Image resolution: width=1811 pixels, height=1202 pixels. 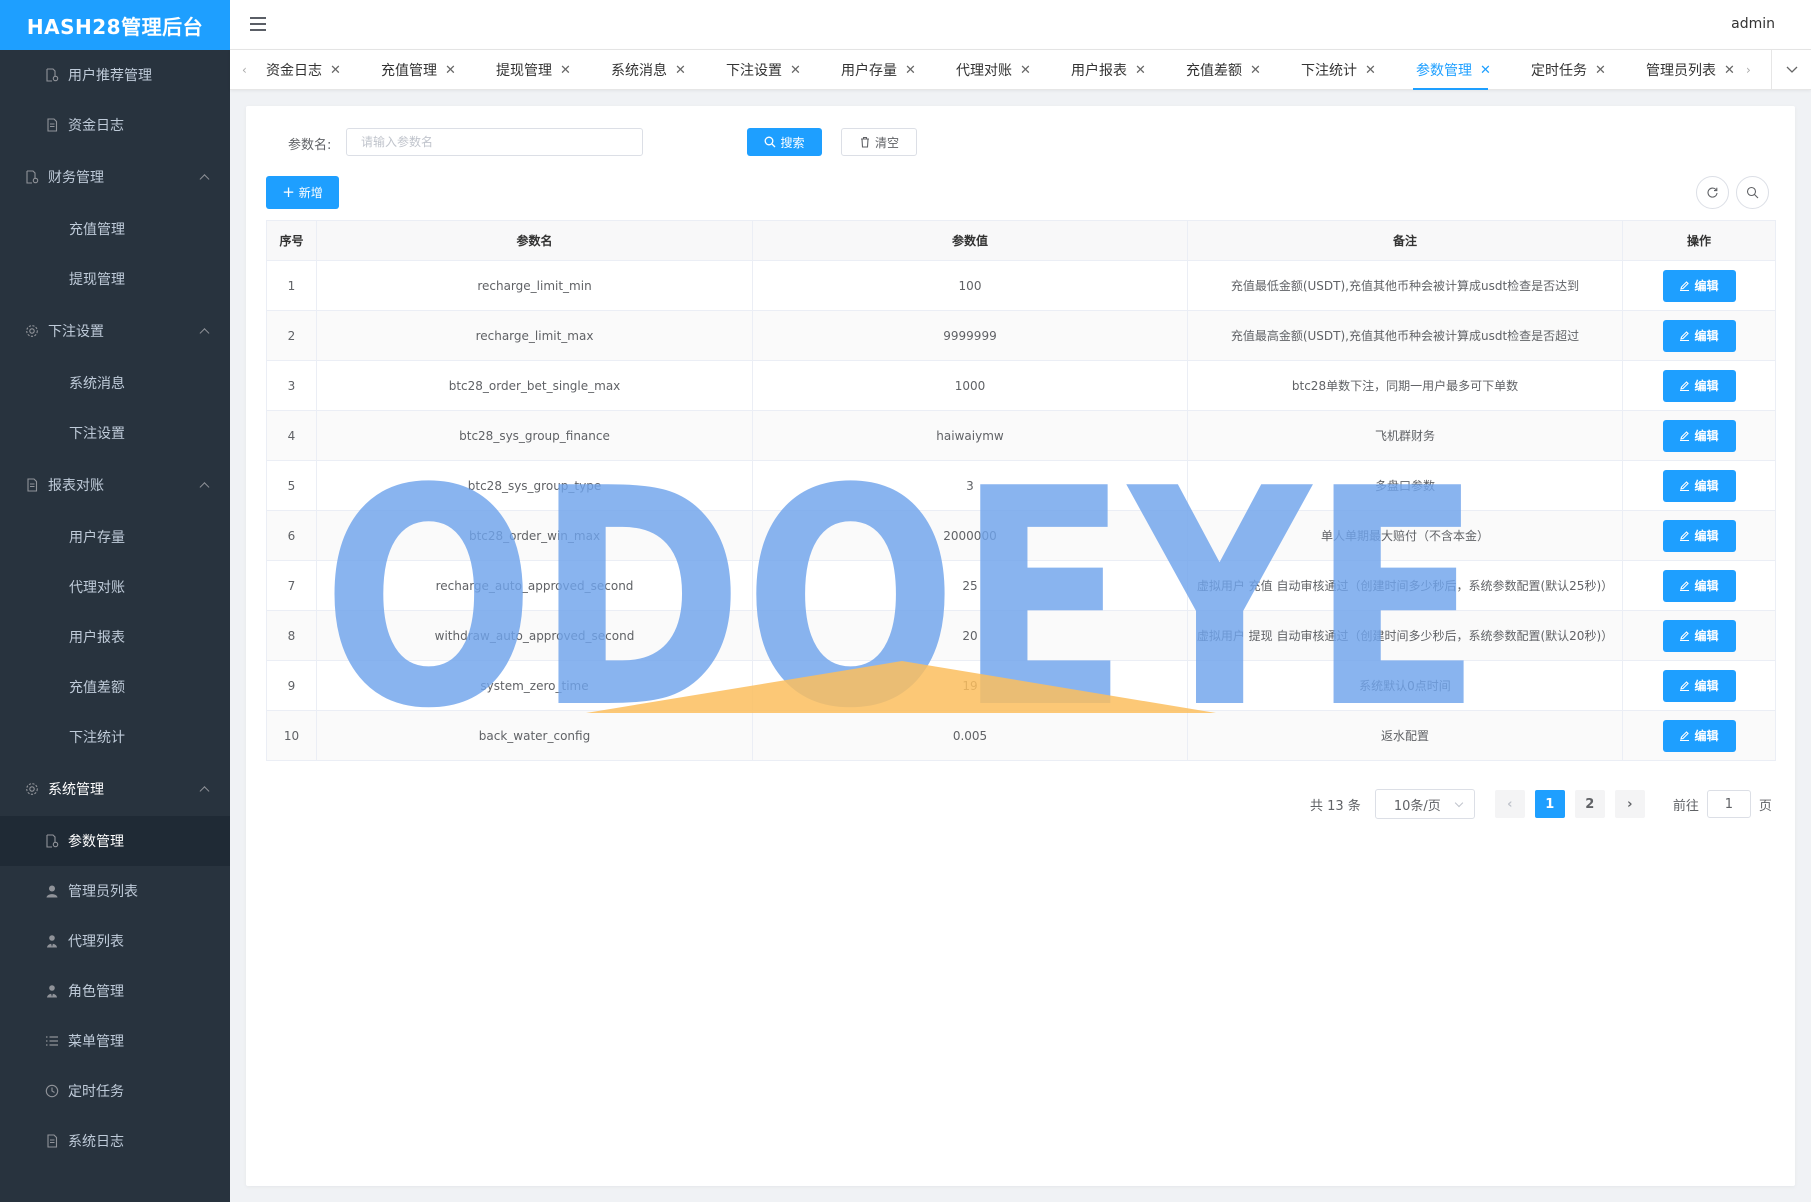 I want to click on sidebar-item-6: 系统消息, so click(x=115, y=383).